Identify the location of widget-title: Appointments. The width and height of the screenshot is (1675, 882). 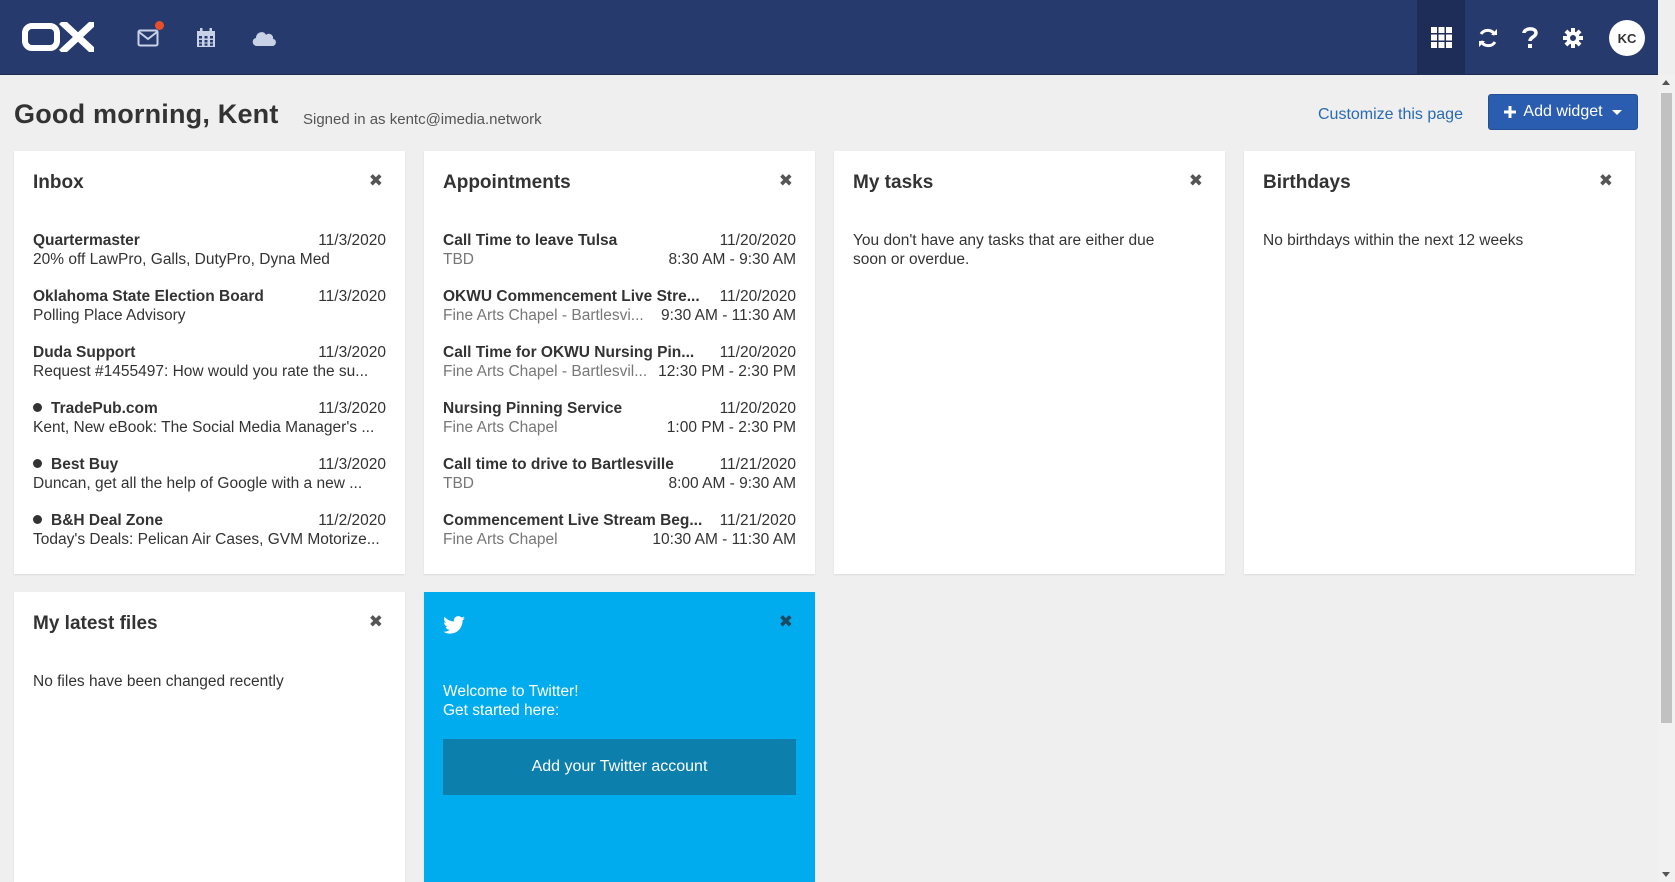
(507, 182).